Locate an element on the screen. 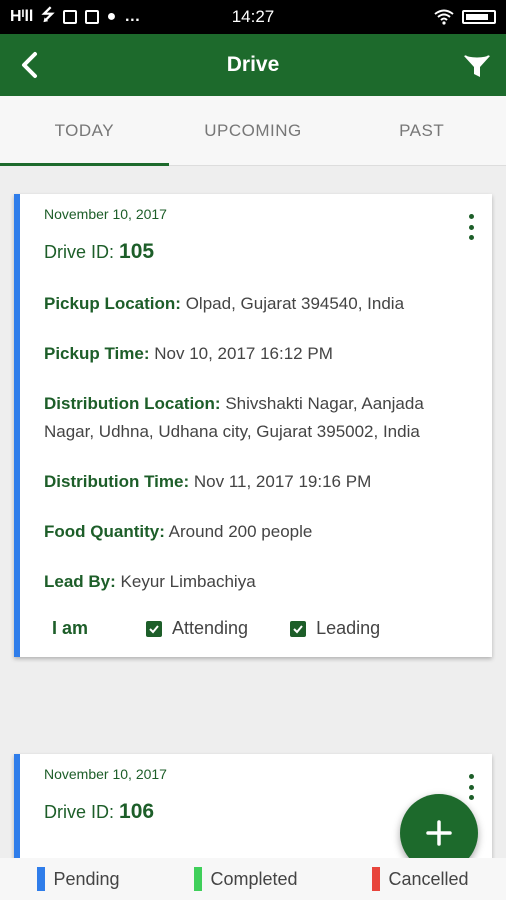 The width and height of the screenshot is (506, 900). cancelled-swatch is located at coordinates (376, 879).